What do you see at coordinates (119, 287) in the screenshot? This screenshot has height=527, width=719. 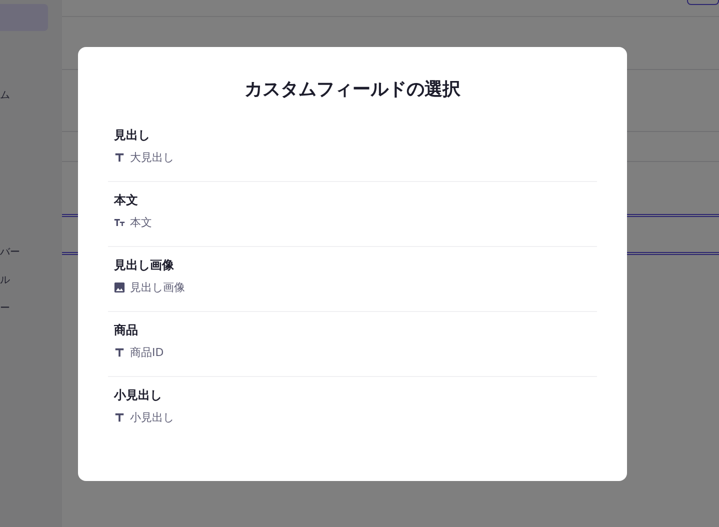 I see `image-icon` at bounding box center [119, 287].